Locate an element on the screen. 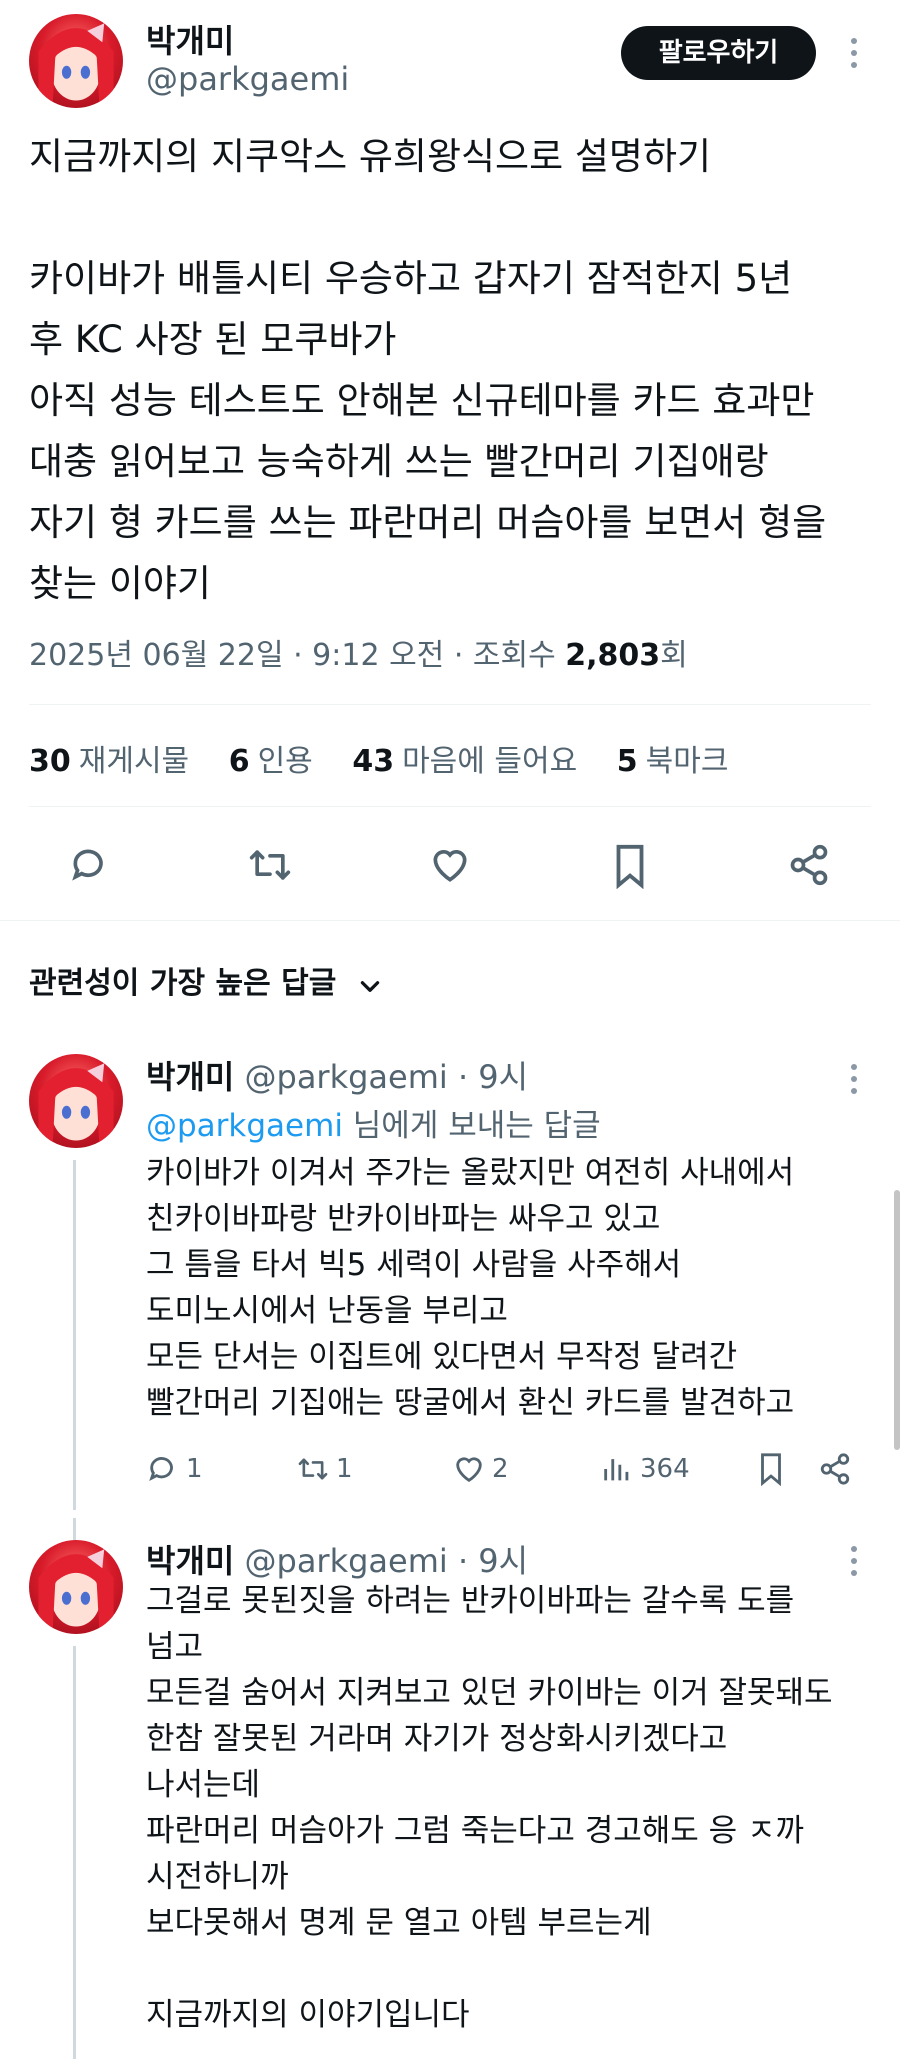 This screenshot has height=2059, width=900. tweet-meta: 2025년 06월 22일 · 9:12 오전 · 조회수 2,803회 is located at coordinates (358, 652).